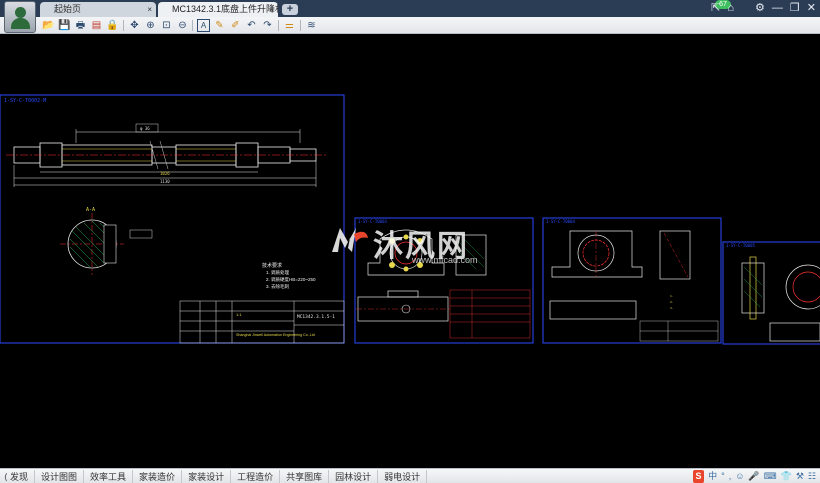 The width and height of the screenshot is (820, 483). What do you see at coordinates (278, 272) in the screenshot?
I see `note-line: 1. 调质处理` at bounding box center [278, 272].